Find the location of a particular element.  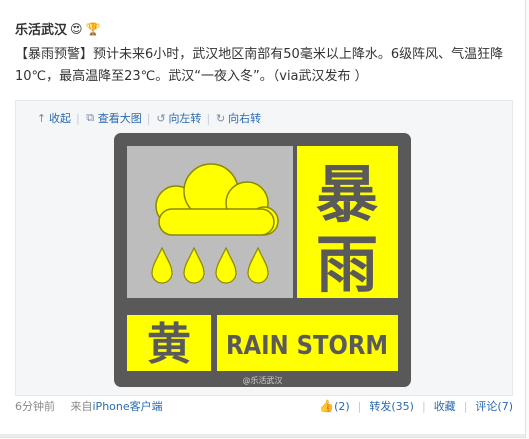

rotate-left-icon: ↺ is located at coordinates (161, 118).